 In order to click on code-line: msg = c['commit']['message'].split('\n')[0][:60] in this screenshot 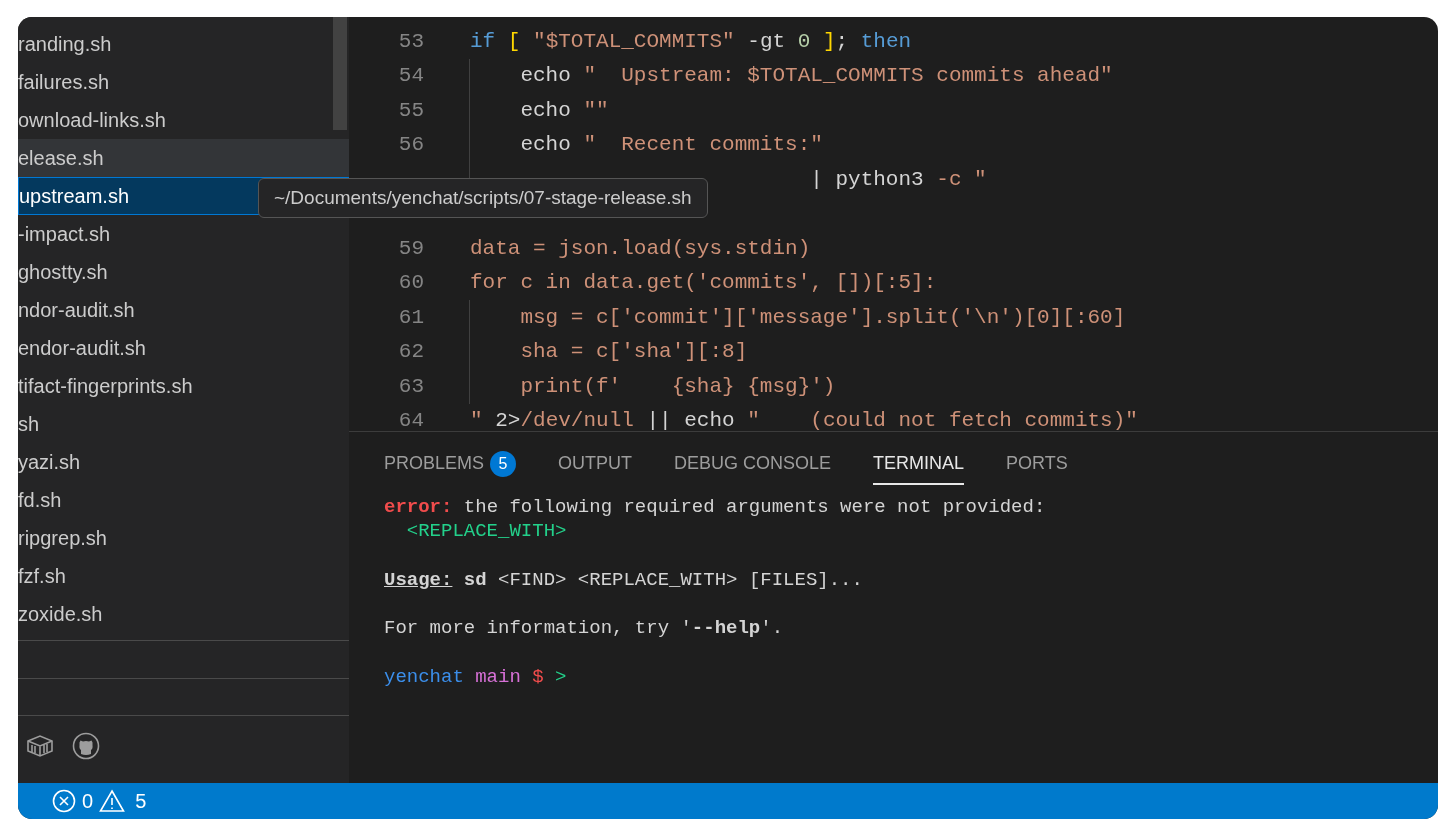, I will do `click(797, 317)`.